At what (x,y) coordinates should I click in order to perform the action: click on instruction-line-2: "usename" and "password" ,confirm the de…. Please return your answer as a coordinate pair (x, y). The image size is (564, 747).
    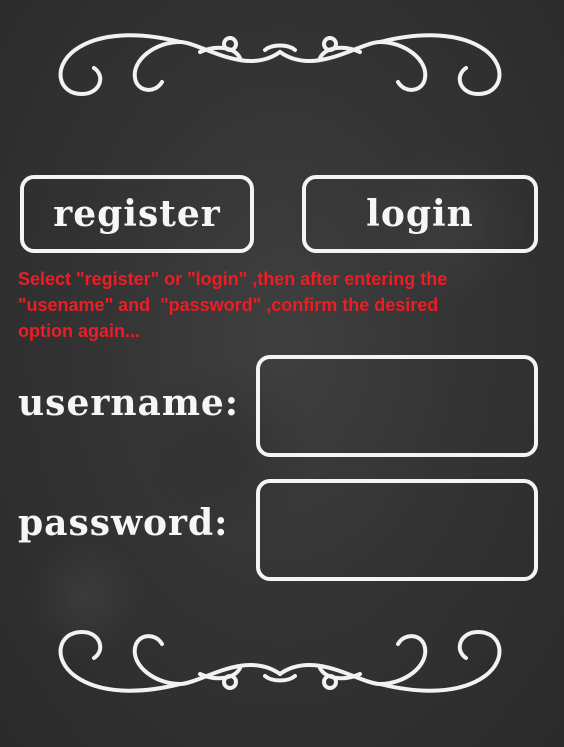
    Looking at the image, I should click on (228, 305).